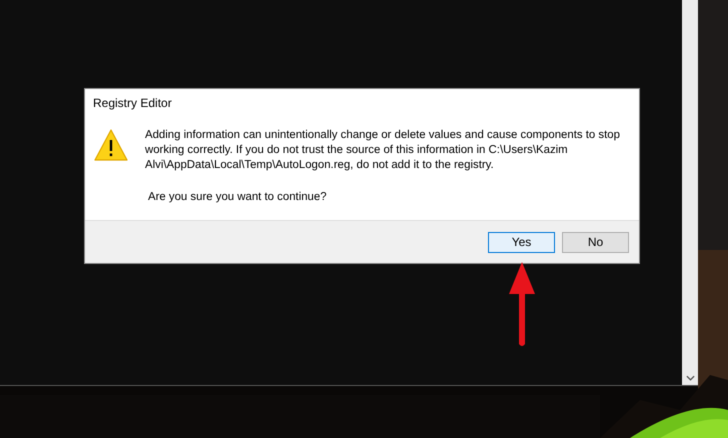  I want to click on yes-button: Yes, so click(521, 242).